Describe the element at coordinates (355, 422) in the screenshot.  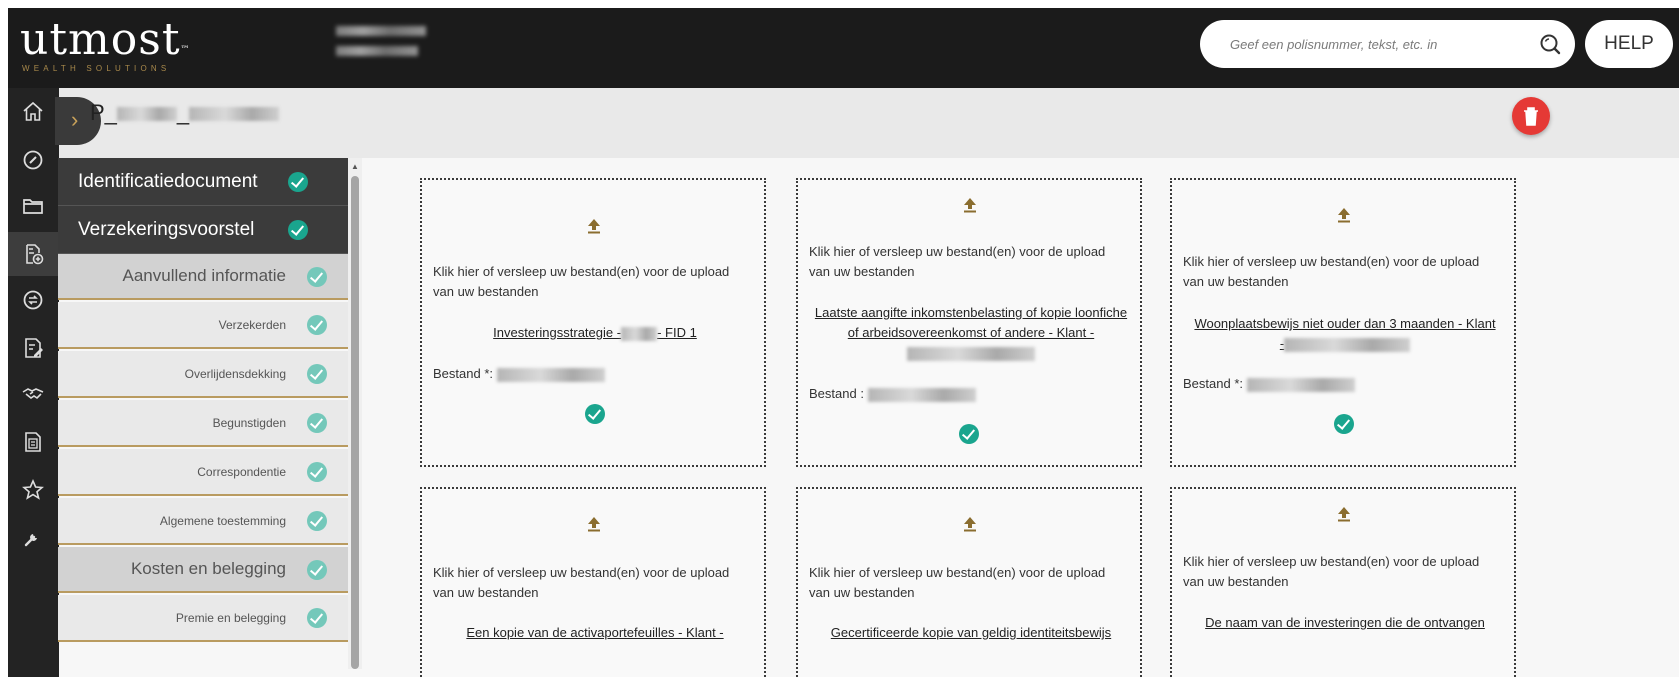
I see `scrollbar-thumb` at that location.